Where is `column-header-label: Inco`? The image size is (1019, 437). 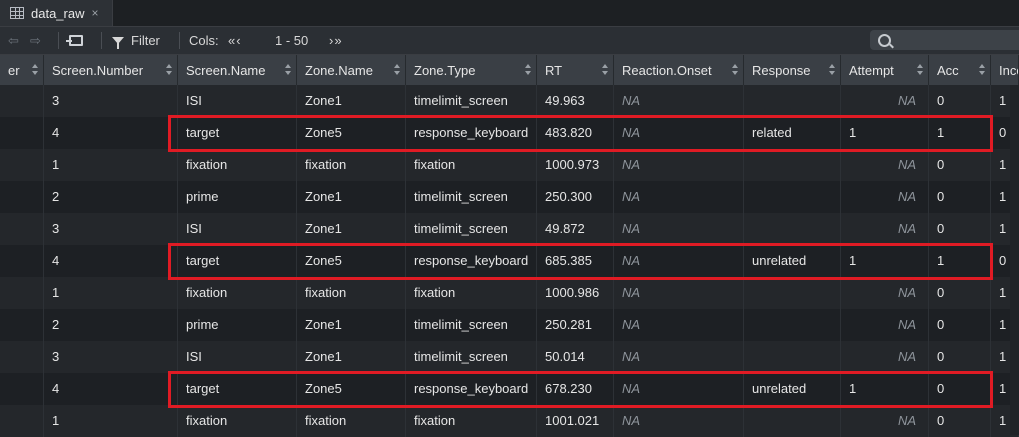 column-header-label: Inco is located at coordinates (1008, 70).